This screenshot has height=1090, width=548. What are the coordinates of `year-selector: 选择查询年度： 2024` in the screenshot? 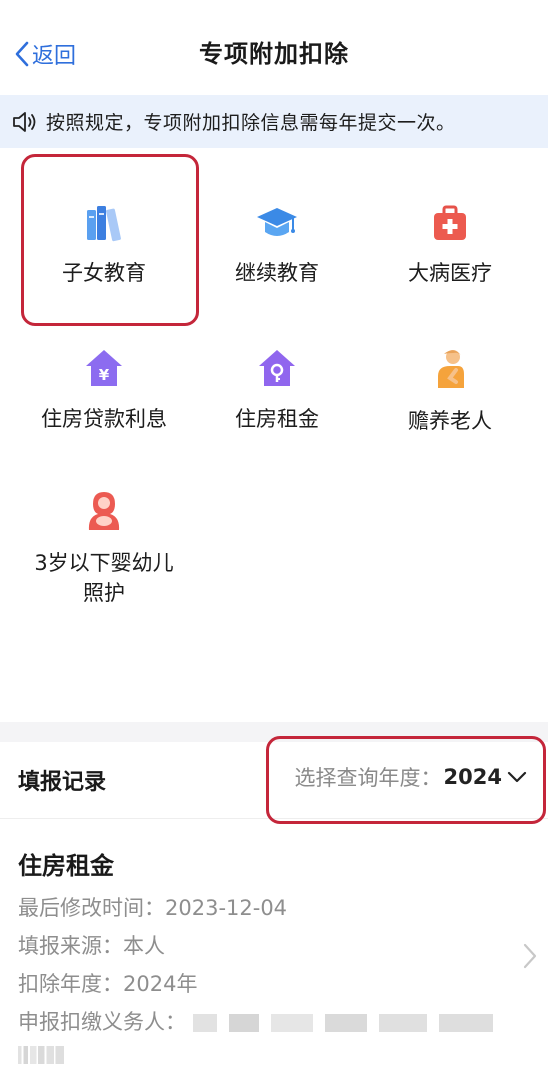 It's located at (411, 777).